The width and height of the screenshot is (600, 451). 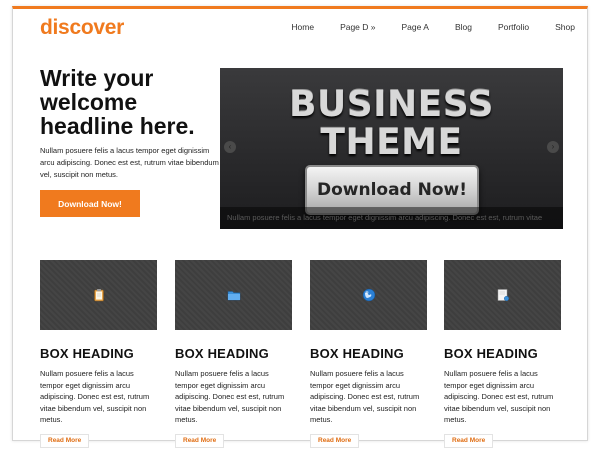 What do you see at coordinates (357, 27) in the screenshot?
I see `nav-item-page-d: Page D »` at bounding box center [357, 27].